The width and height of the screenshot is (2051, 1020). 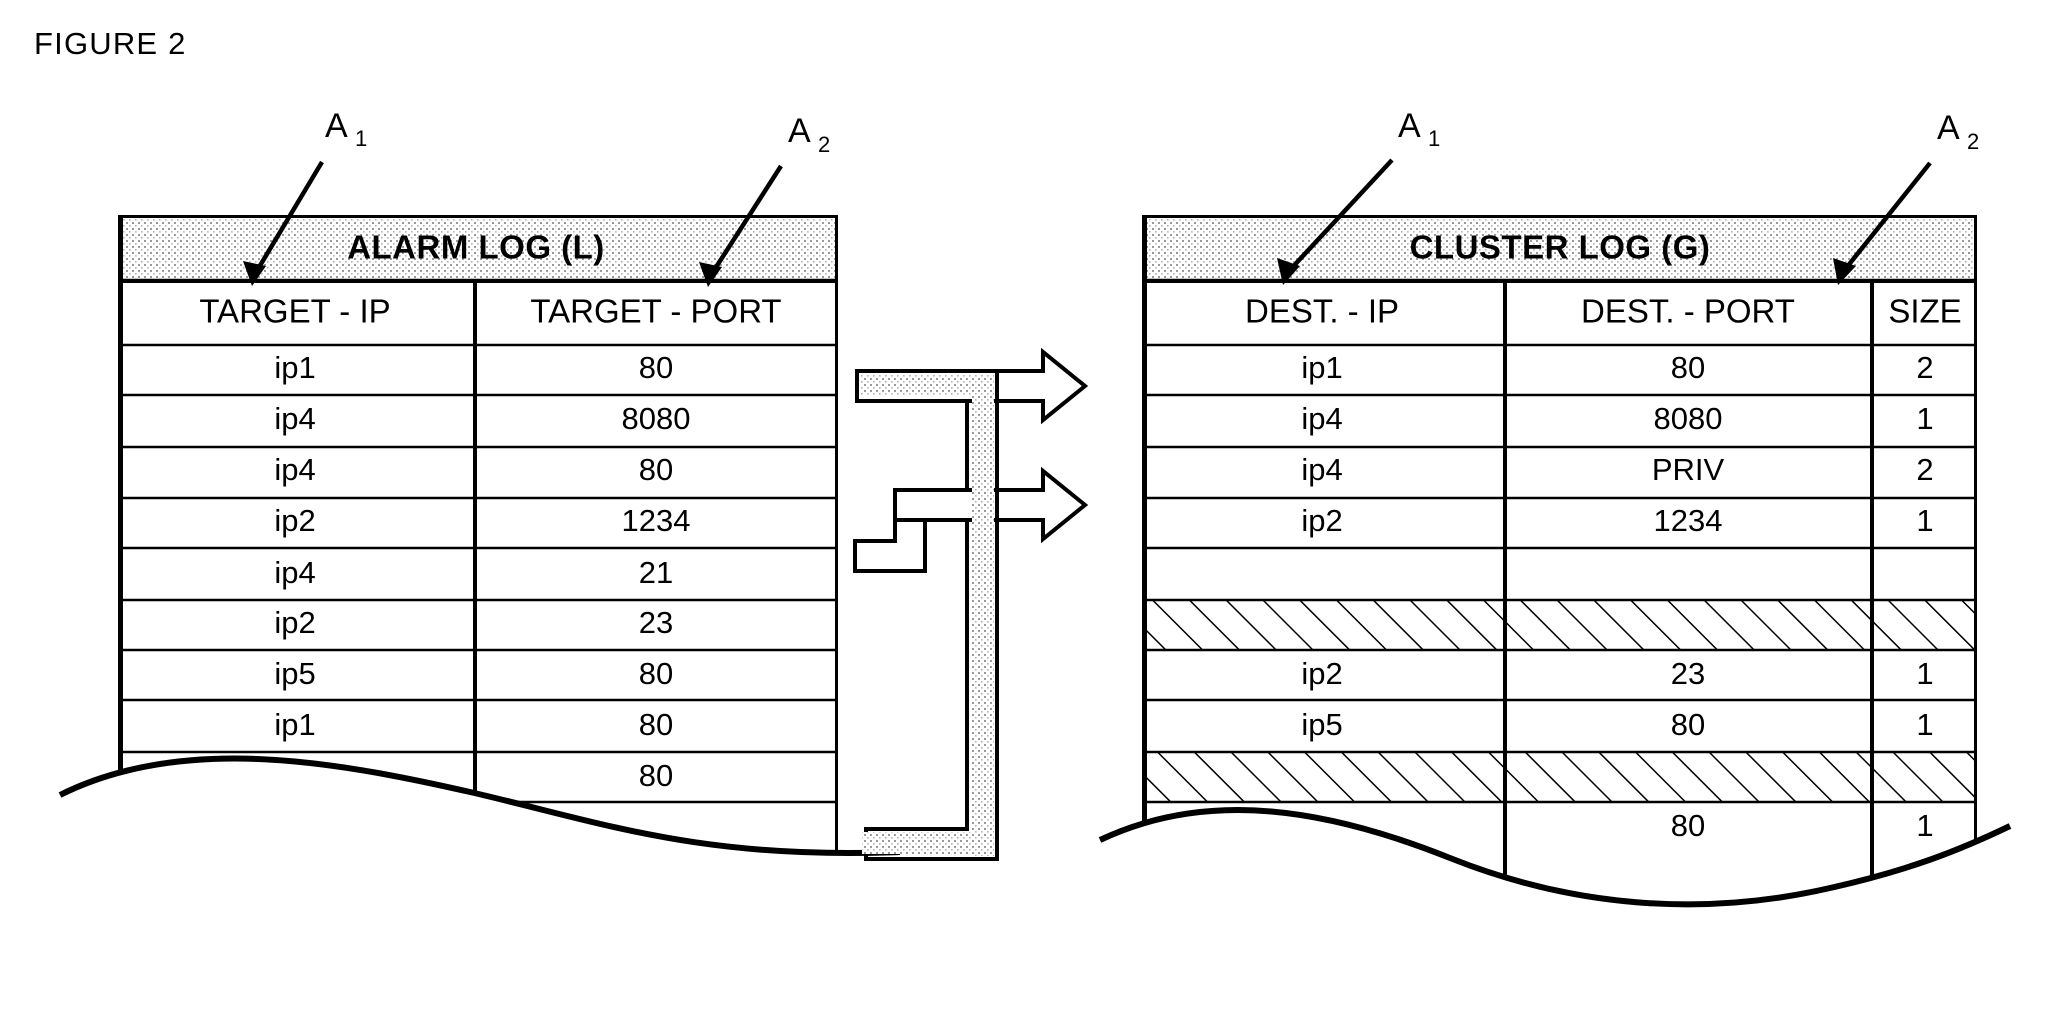 What do you see at coordinates (1321, 367) in the screenshot?
I see `cluster-log-cell-ip: ip1` at bounding box center [1321, 367].